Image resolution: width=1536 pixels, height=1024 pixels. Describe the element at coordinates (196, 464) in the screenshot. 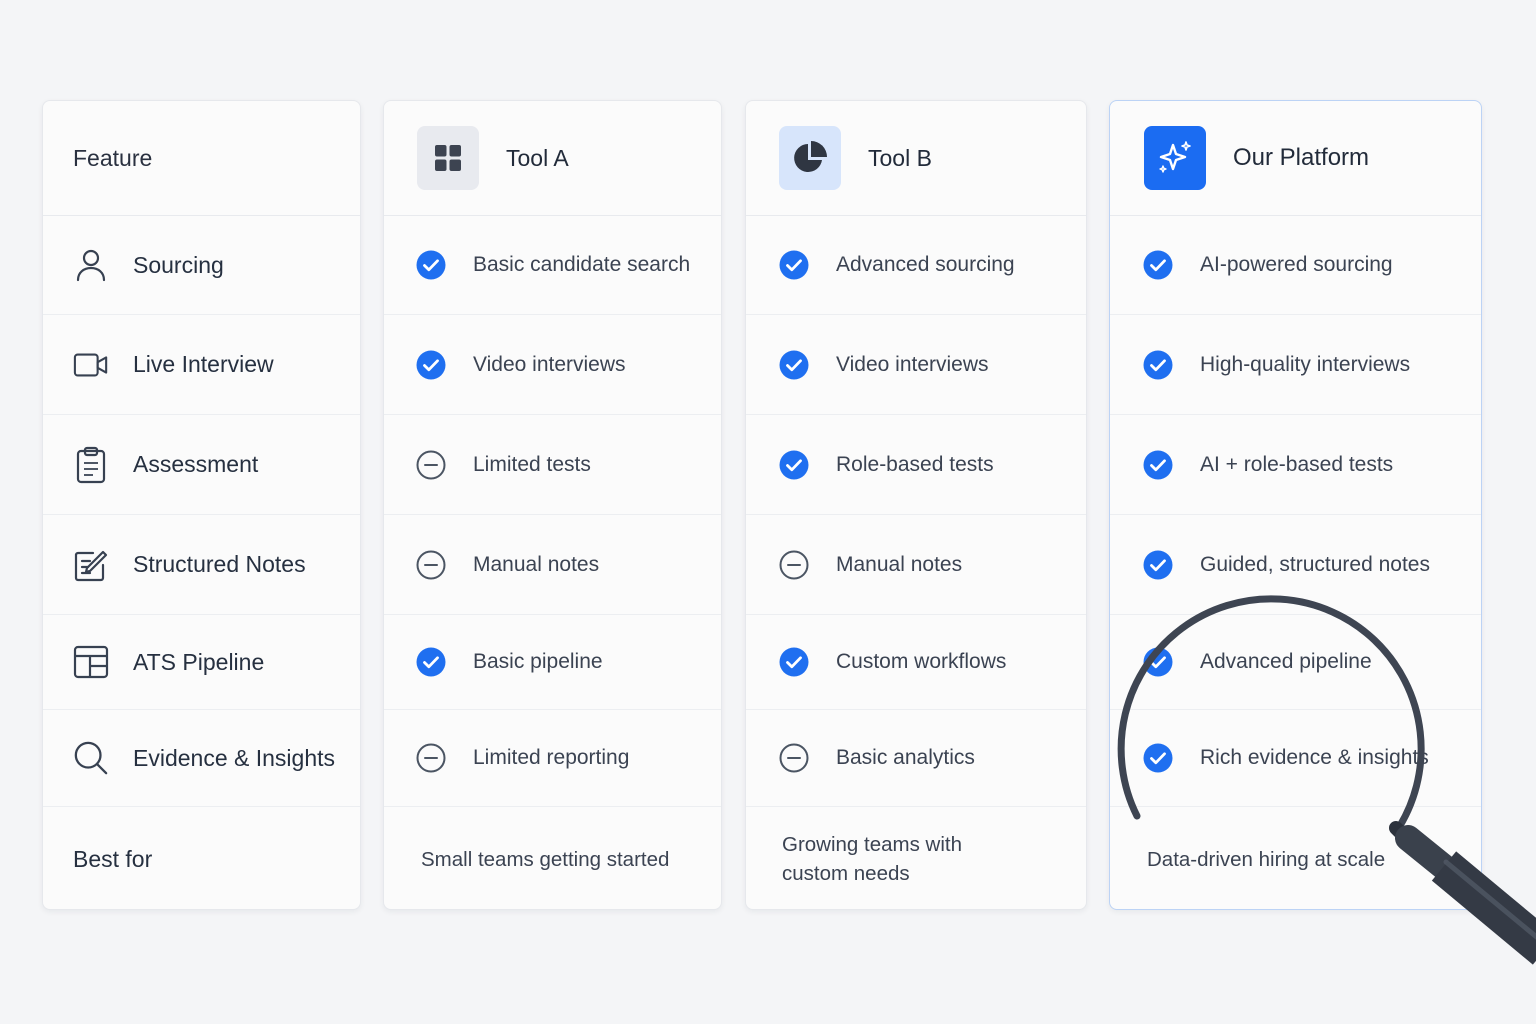

I see `feature-label: Assessment` at that location.